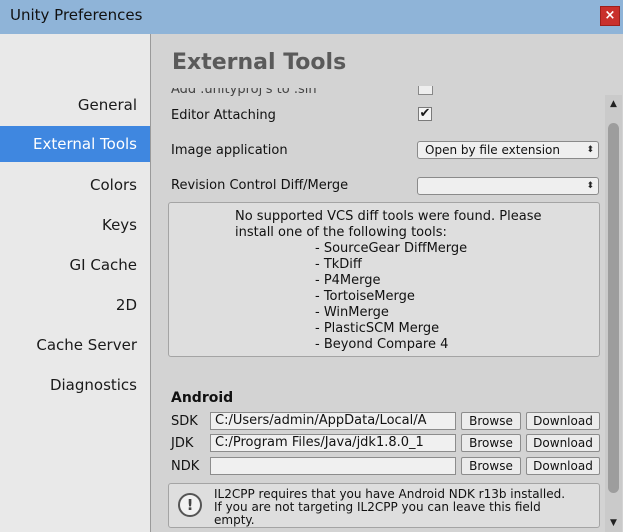 The width and height of the screenshot is (623, 532). I want to click on partially-hidden-checkbox, so click(425, 90).